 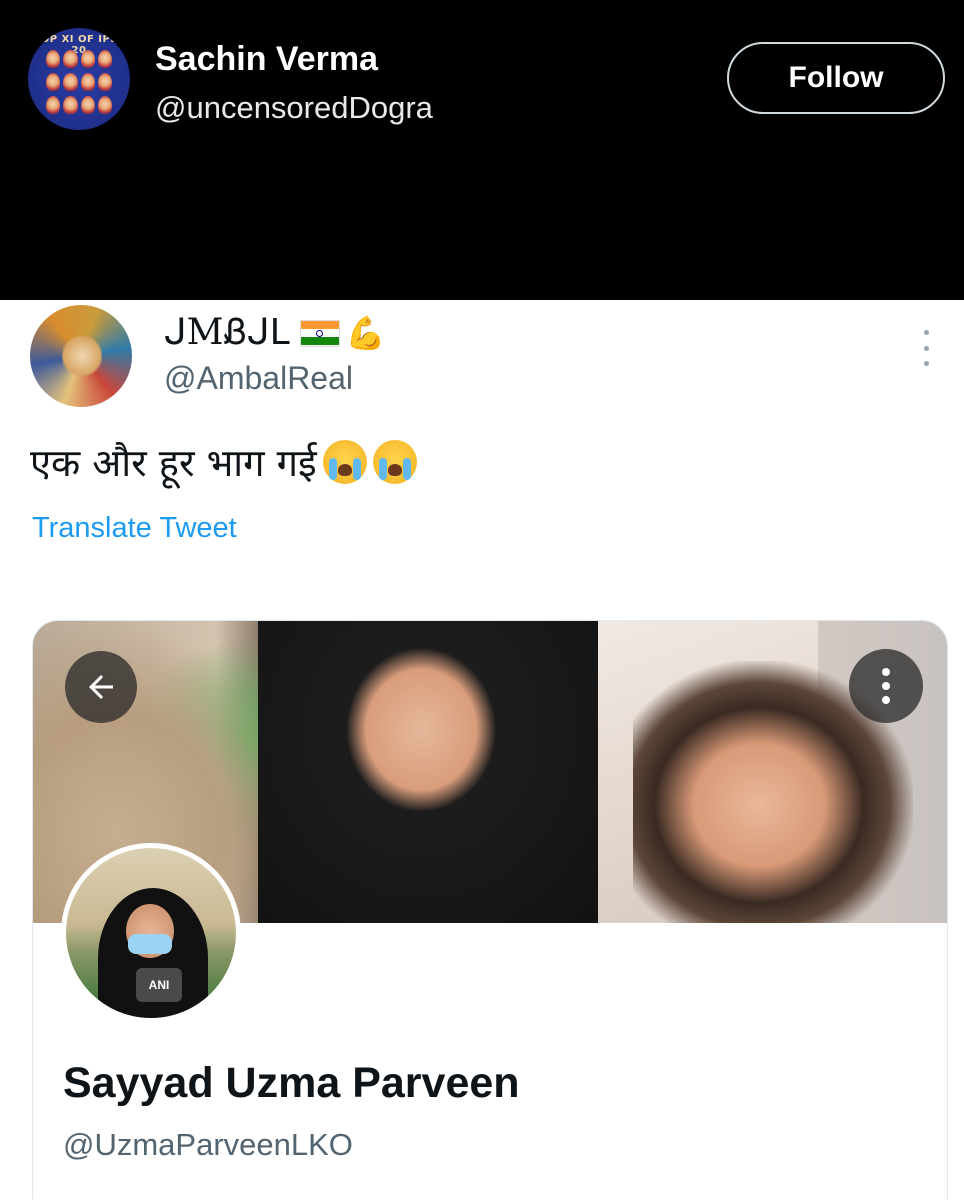 What do you see at coordinates (173, 463) in the screenshot?
I see `tweet-text: एक और हूर भाग गई` at bounding box center [173, 463].